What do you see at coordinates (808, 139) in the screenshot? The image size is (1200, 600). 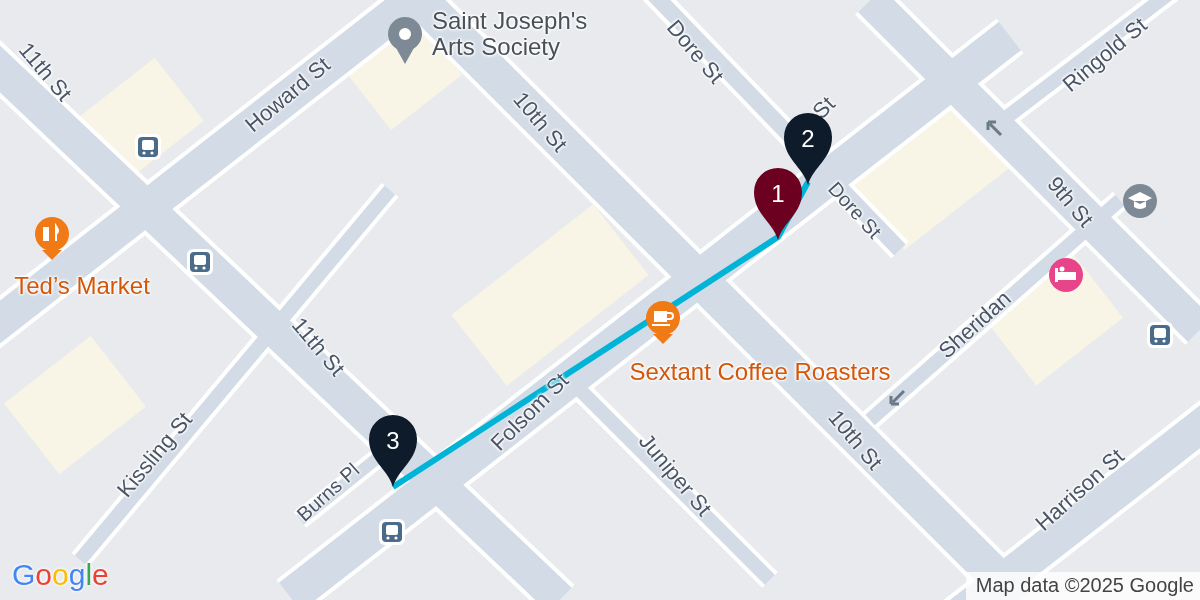 I see `pin-number: 2` at bounding box center [808, 139].